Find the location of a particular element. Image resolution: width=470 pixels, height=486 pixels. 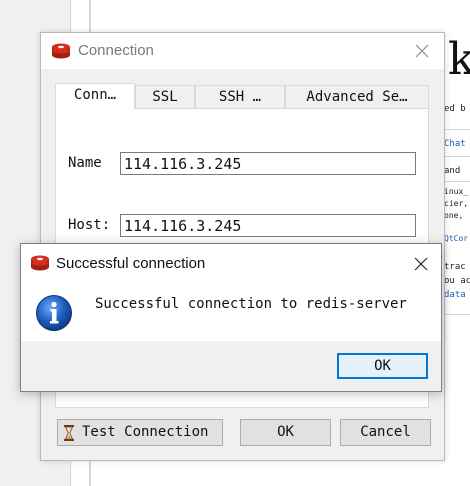

connection-titlebar: Connection is located at coordinates (242, 51).